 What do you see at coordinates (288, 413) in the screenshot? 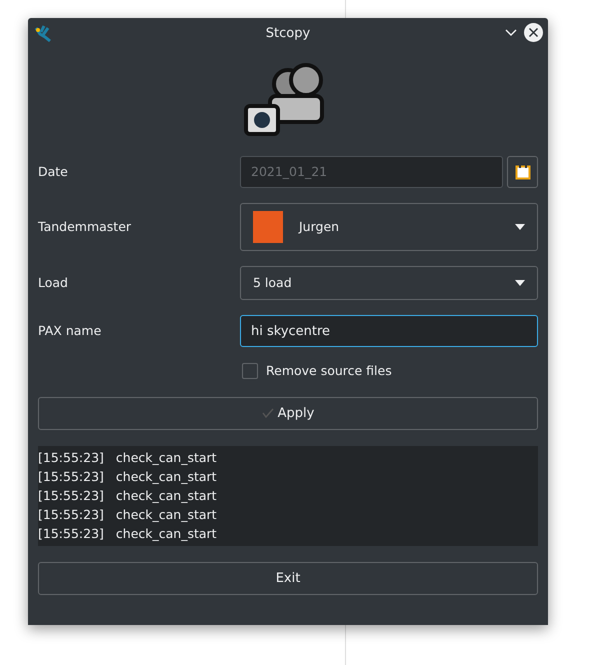
I see `apply-button: Apply` at bounding box center [288, 413].